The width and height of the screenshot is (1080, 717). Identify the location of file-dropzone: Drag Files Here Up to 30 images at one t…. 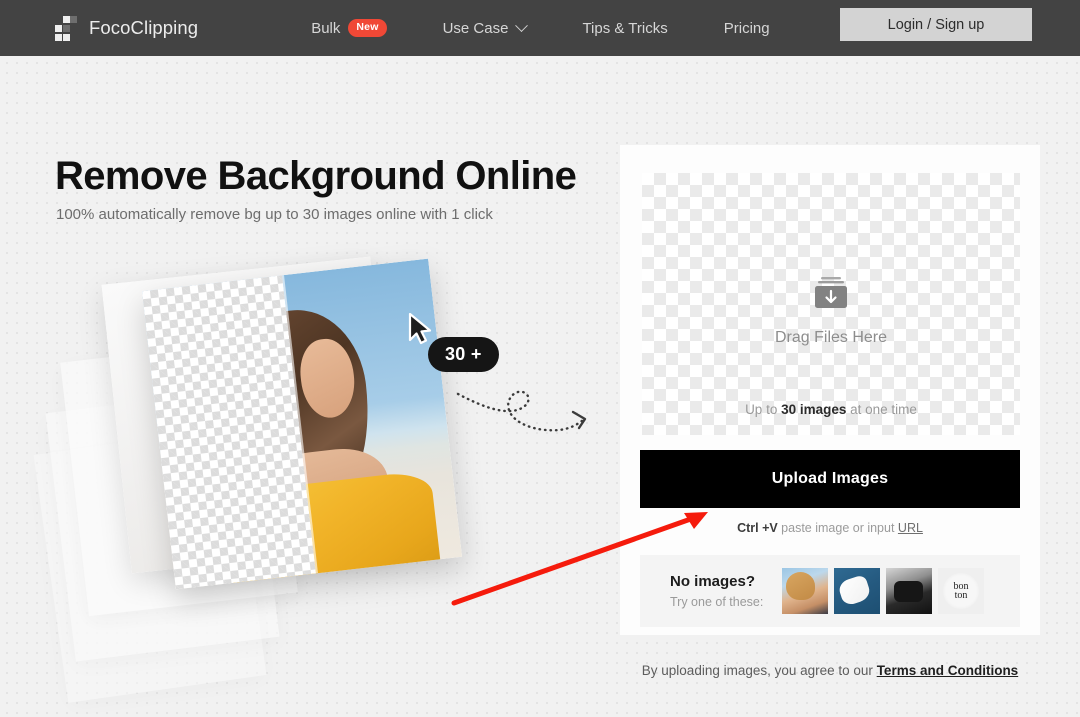
(831, 304).